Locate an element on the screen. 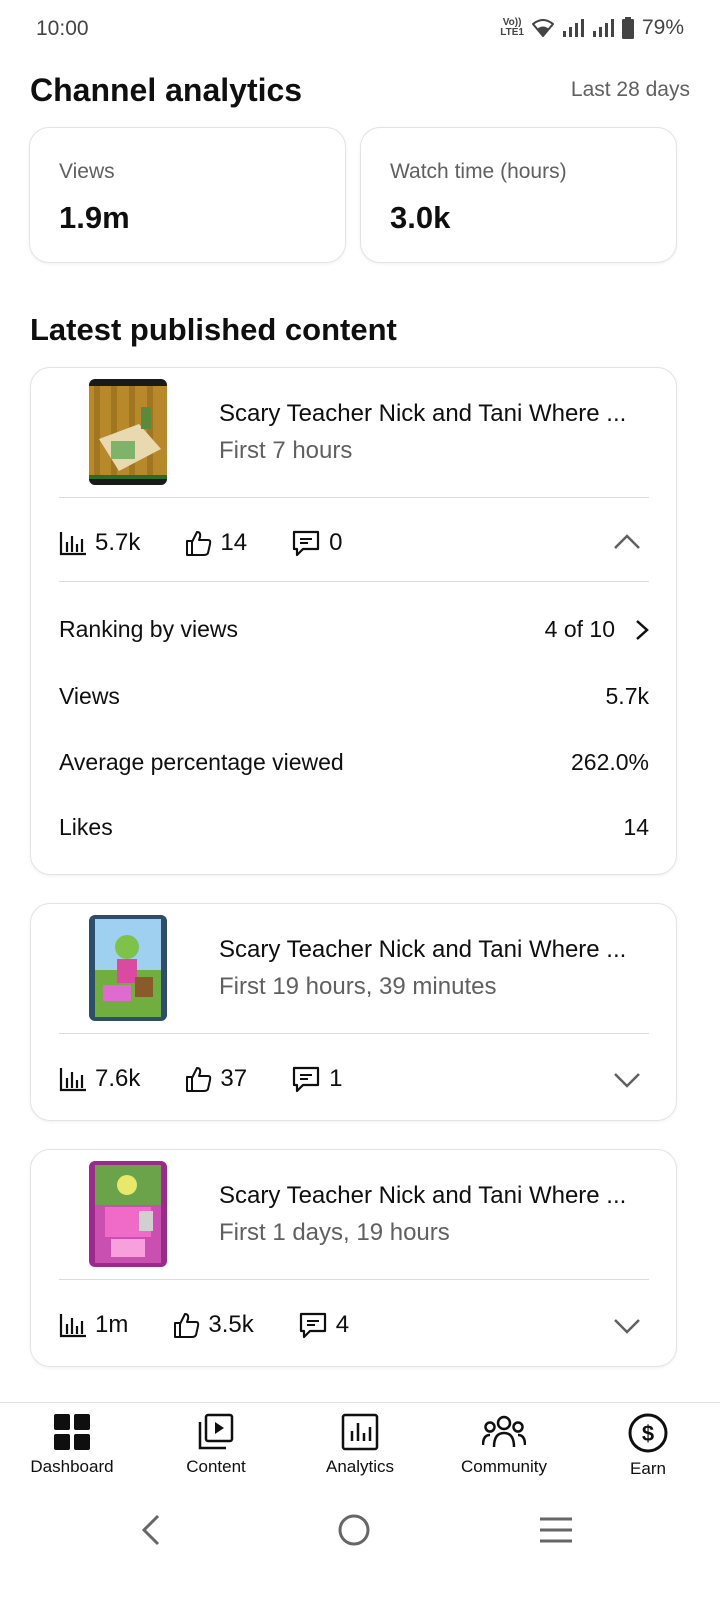 This screenshot has height=1600, width=720. likes-metric: 3.5k is located at coordinates (213, 1325).